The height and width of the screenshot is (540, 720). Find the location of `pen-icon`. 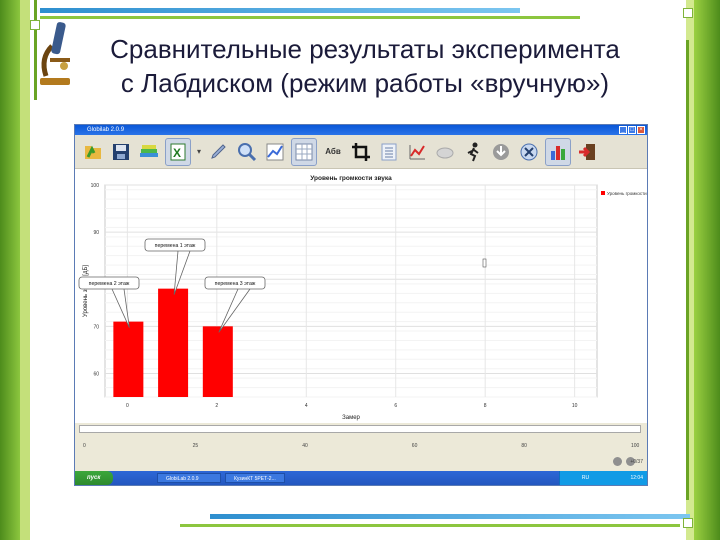

pen-icon is located at coordinates (218, 151).